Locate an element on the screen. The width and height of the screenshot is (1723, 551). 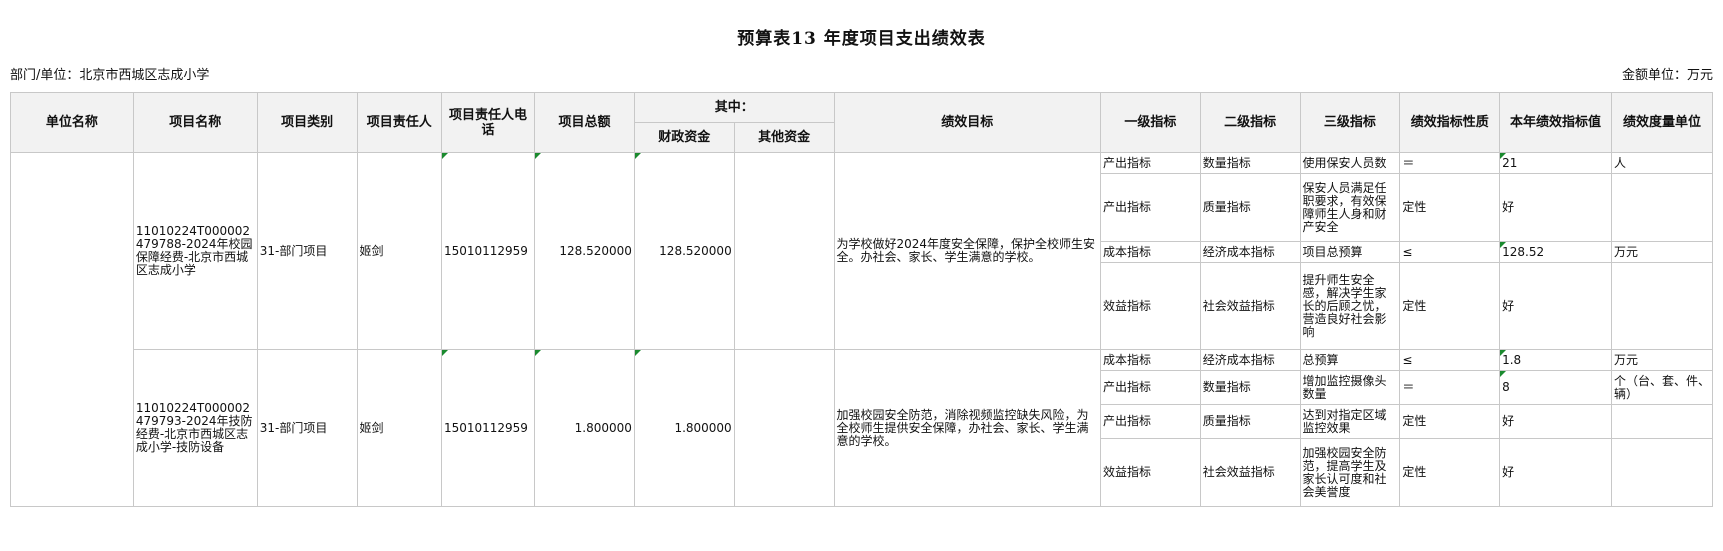
header-among: 其中： is located at coordinates (734, 107).